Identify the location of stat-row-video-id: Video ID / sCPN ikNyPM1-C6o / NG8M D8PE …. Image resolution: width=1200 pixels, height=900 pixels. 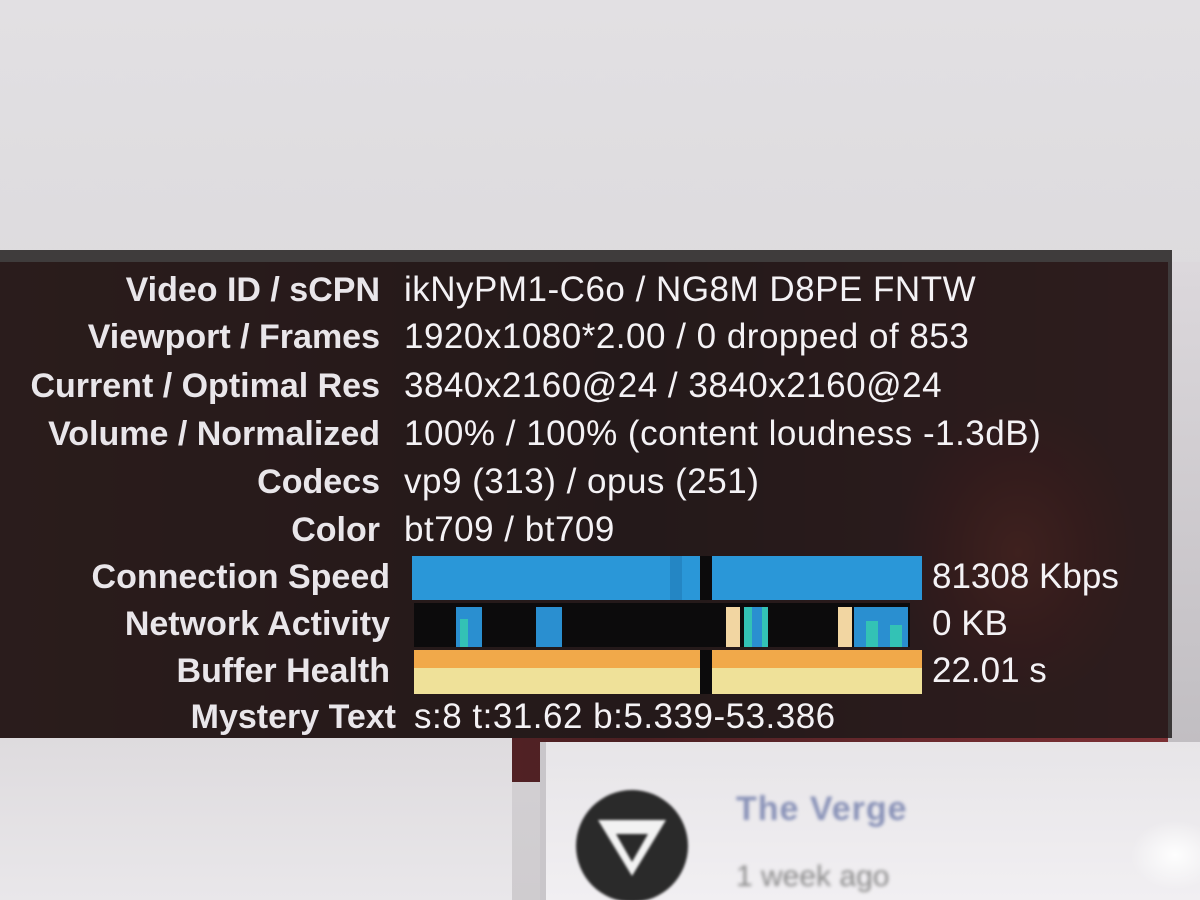
(586, 290).